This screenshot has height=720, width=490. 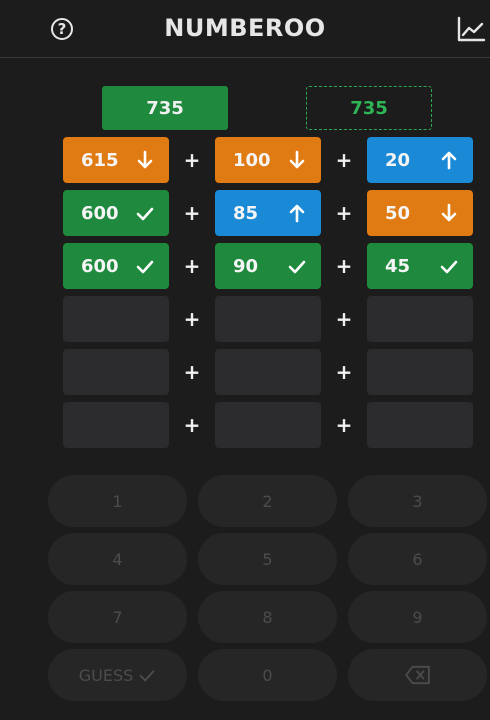 I want to click on guess-value: 45, so click(x=398, y=266).